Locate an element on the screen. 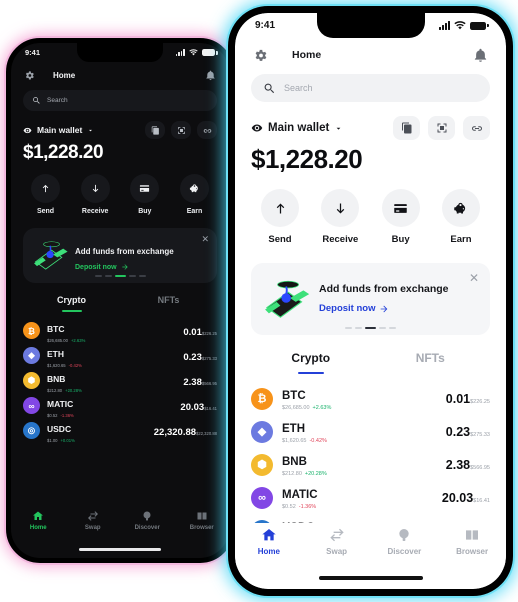  status-time: 9:41 is located at coordinates (33, 52).